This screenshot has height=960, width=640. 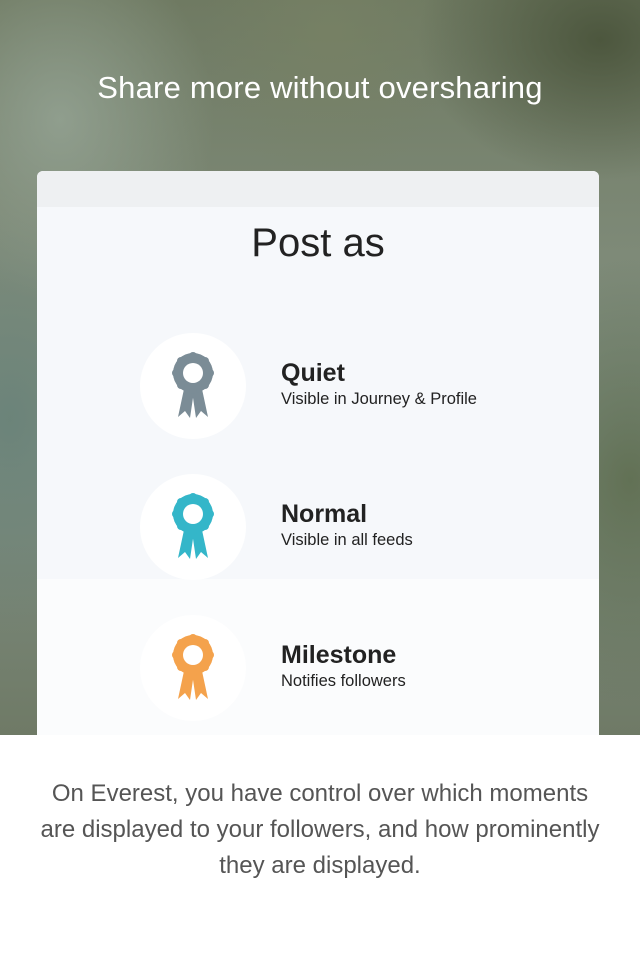 I want to click on option-description: Visible in all feeds, so click(x=347, y=540).